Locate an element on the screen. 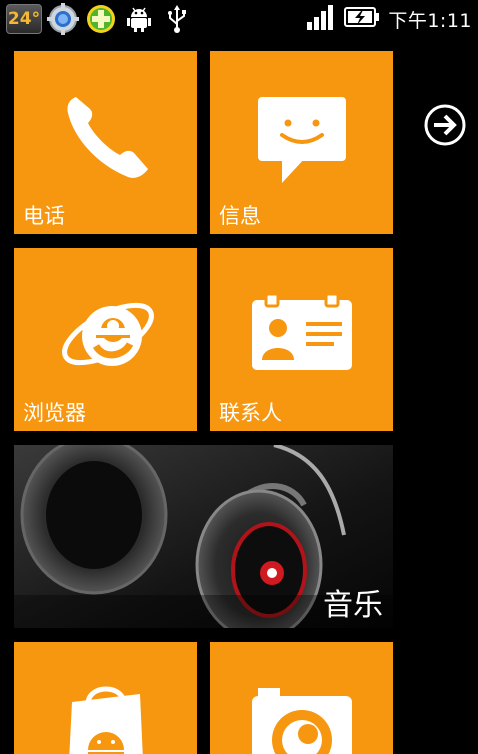  contact-card-icon is located at coordinates (302, 331).